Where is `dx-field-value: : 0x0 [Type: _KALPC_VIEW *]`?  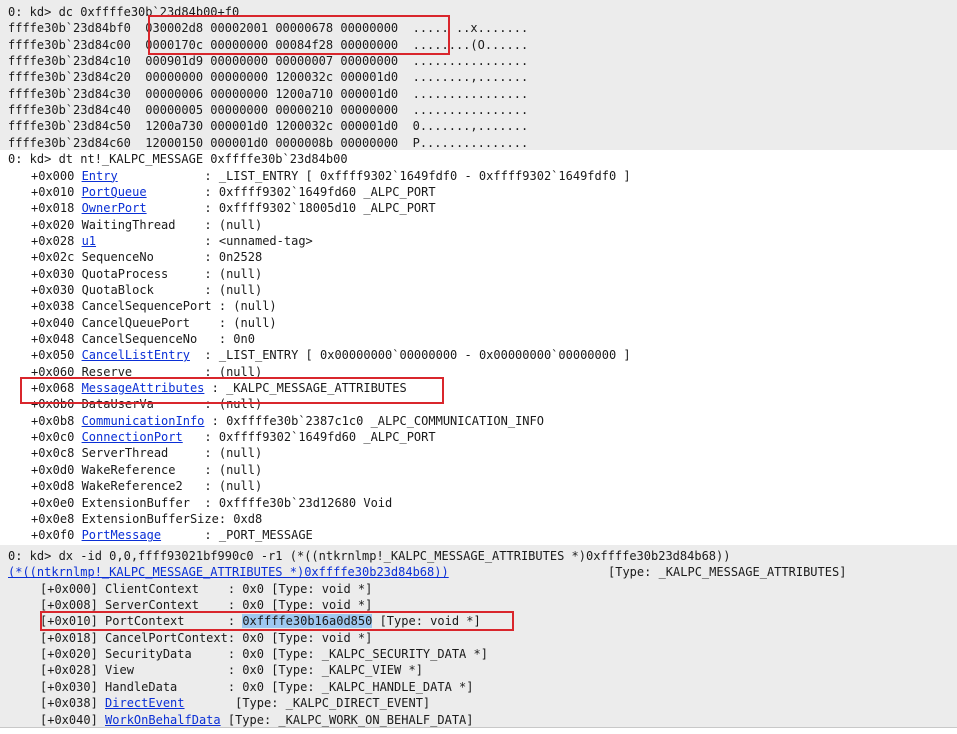 dx-field-value: : 0x0 [Type: _KALPC_VIEW *] is located at coordinates (278, 670).